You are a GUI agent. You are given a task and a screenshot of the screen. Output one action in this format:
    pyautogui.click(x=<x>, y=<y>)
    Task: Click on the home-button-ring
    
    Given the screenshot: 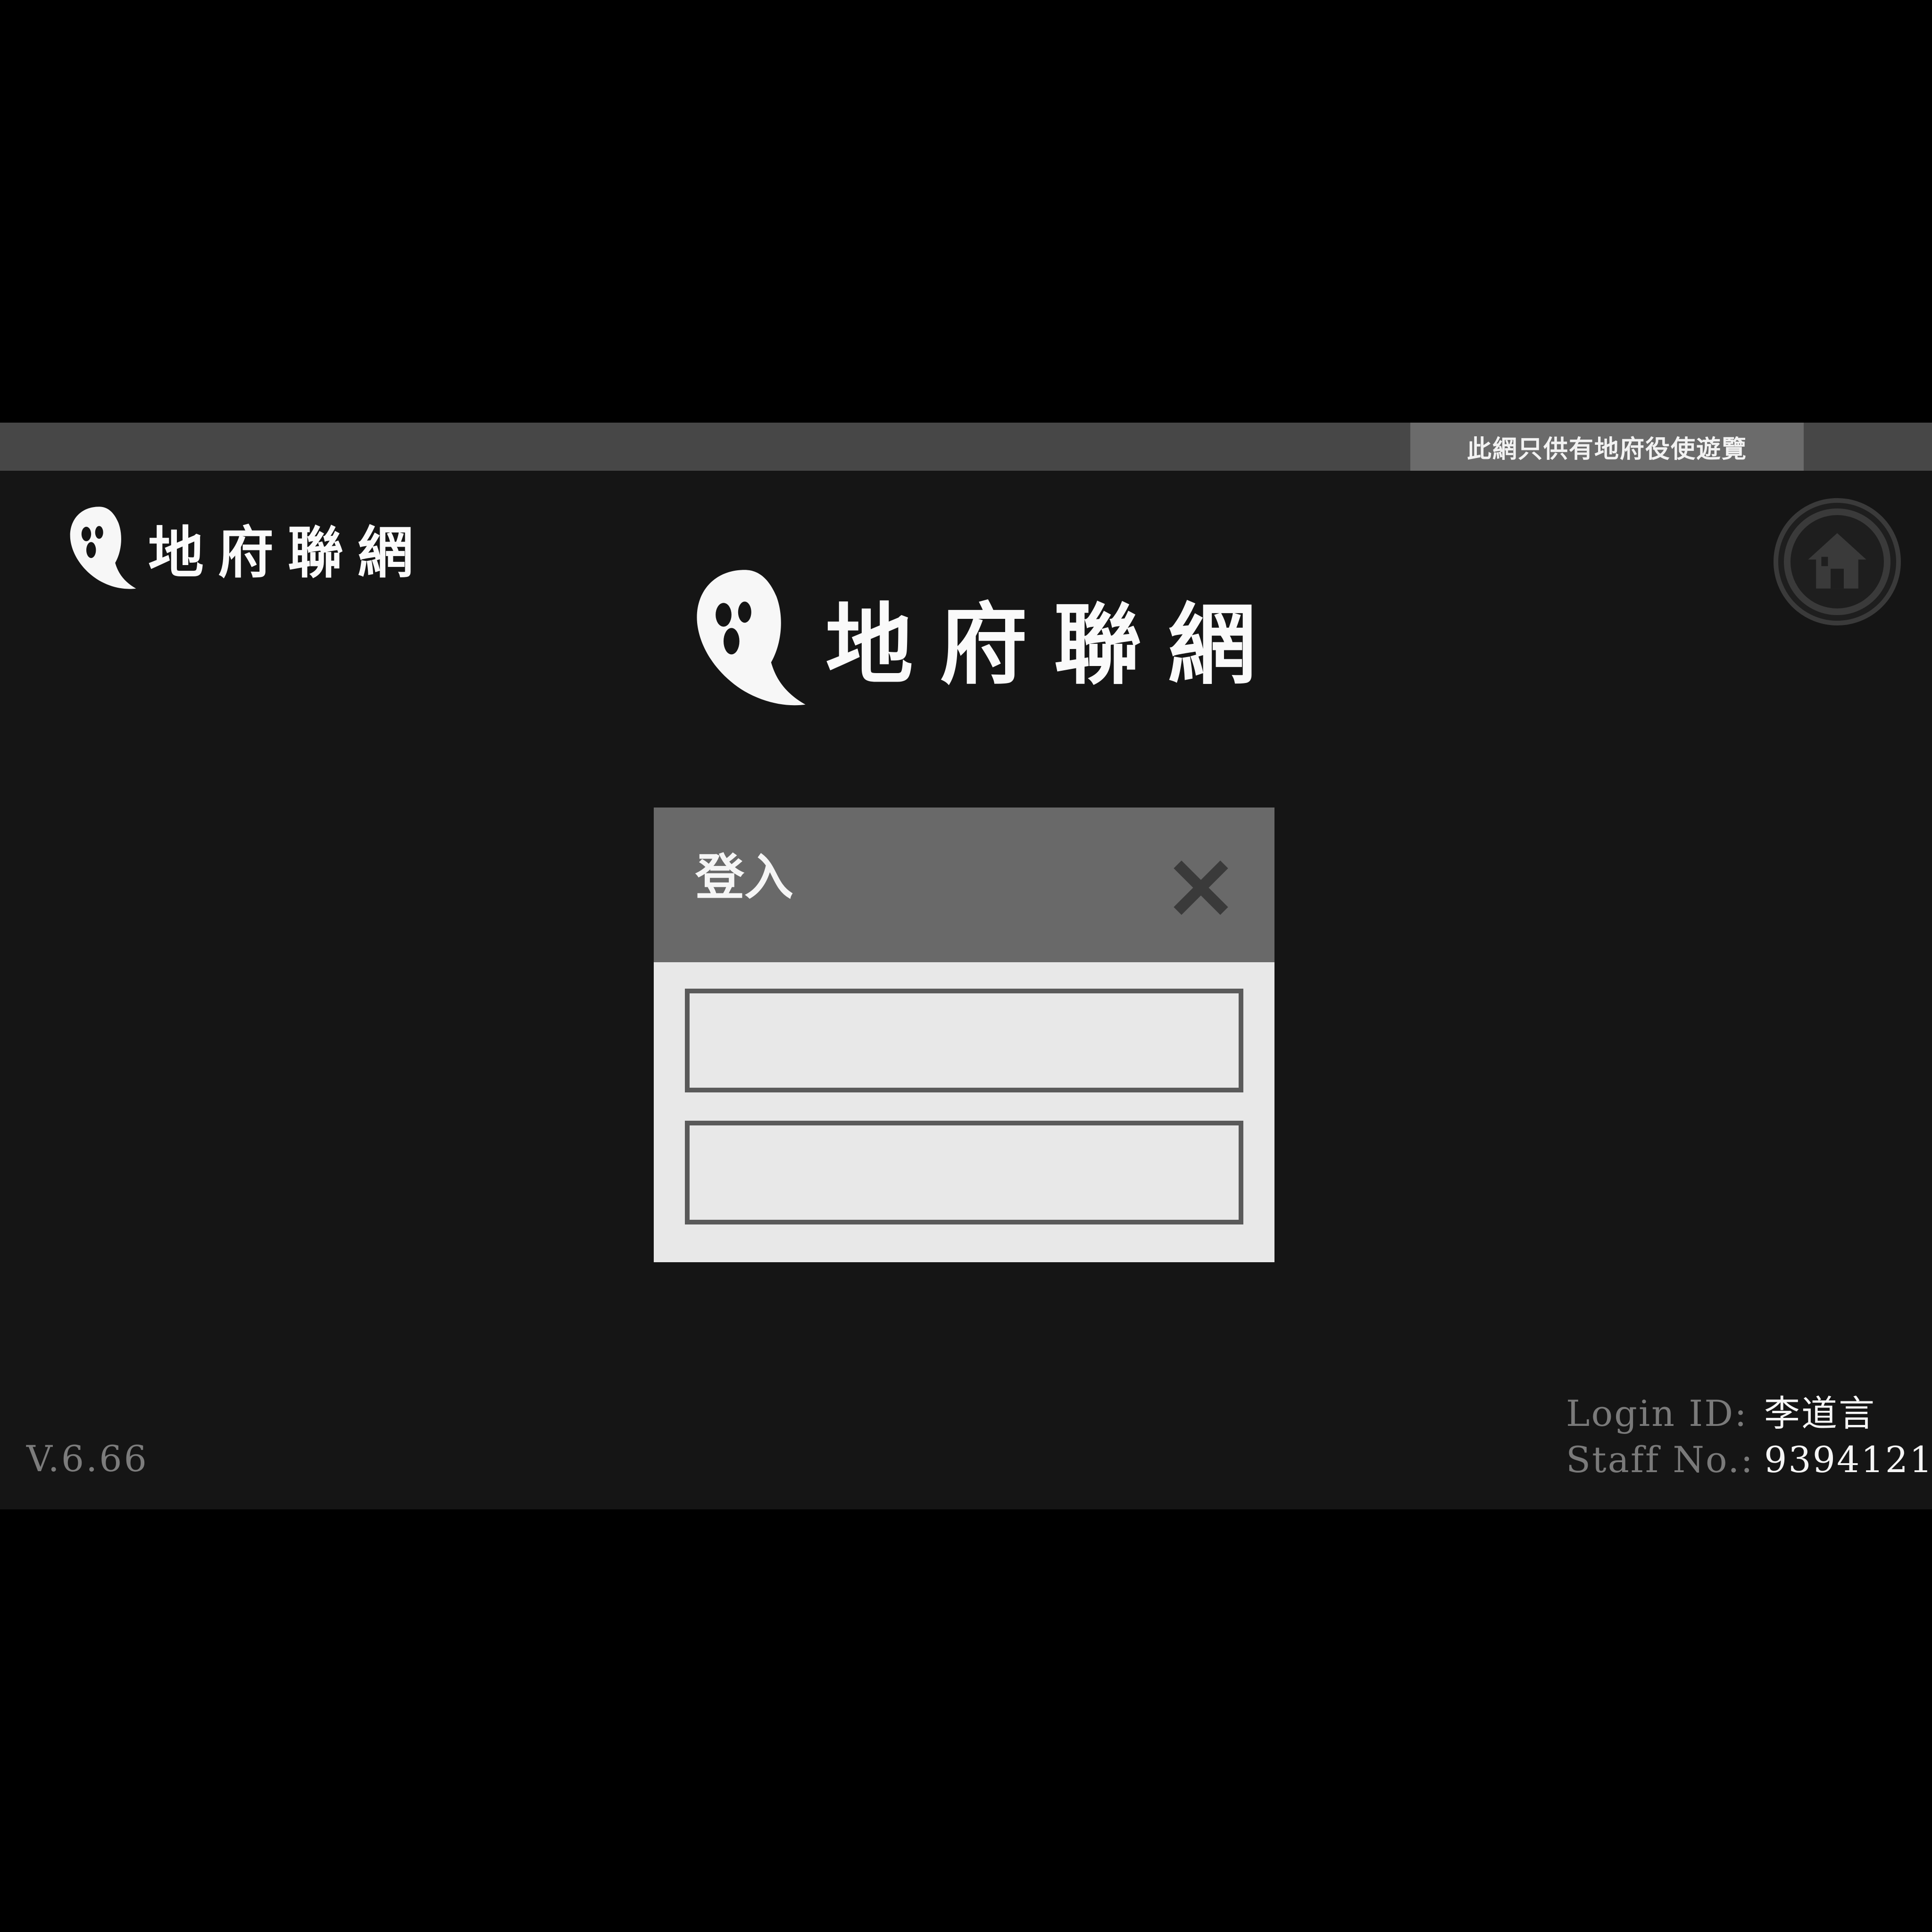 What is the action you would take?
    pyautogui.click(x=1837, y=561)
    